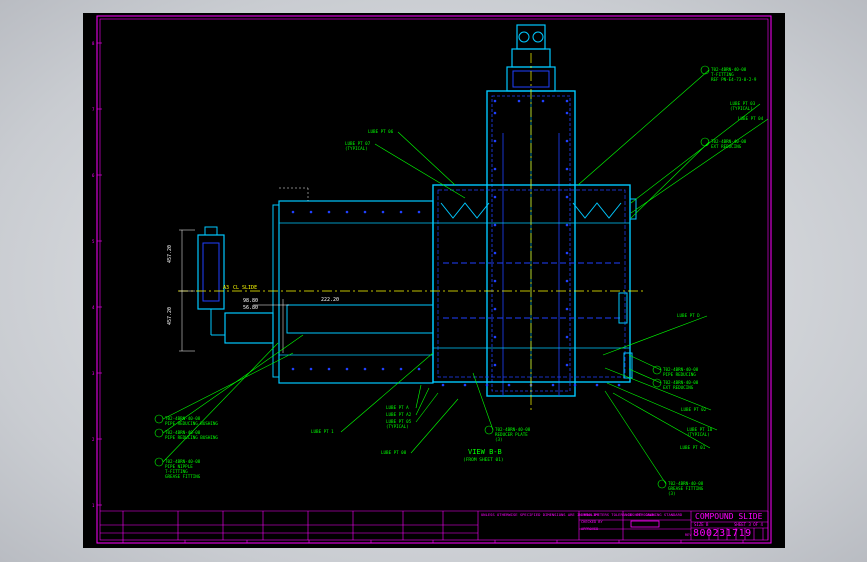 The width and height of the screenshot is (867, 562). I want to click on tb-drawn: DRAWN BY, so click(590, 515).